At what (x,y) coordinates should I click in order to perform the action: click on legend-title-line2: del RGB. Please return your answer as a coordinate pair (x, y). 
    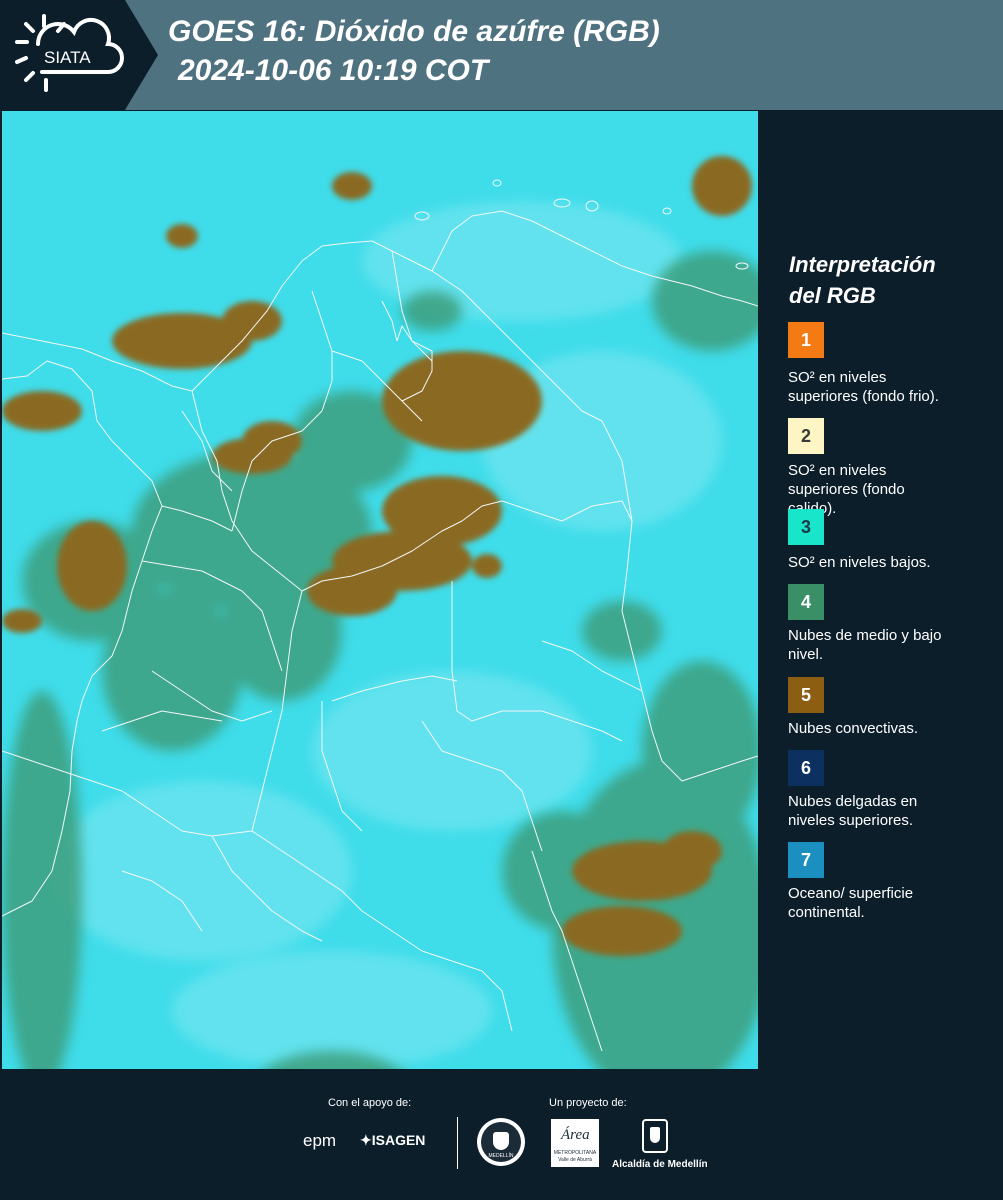
    Looking at the image, I should click on (832, 295).